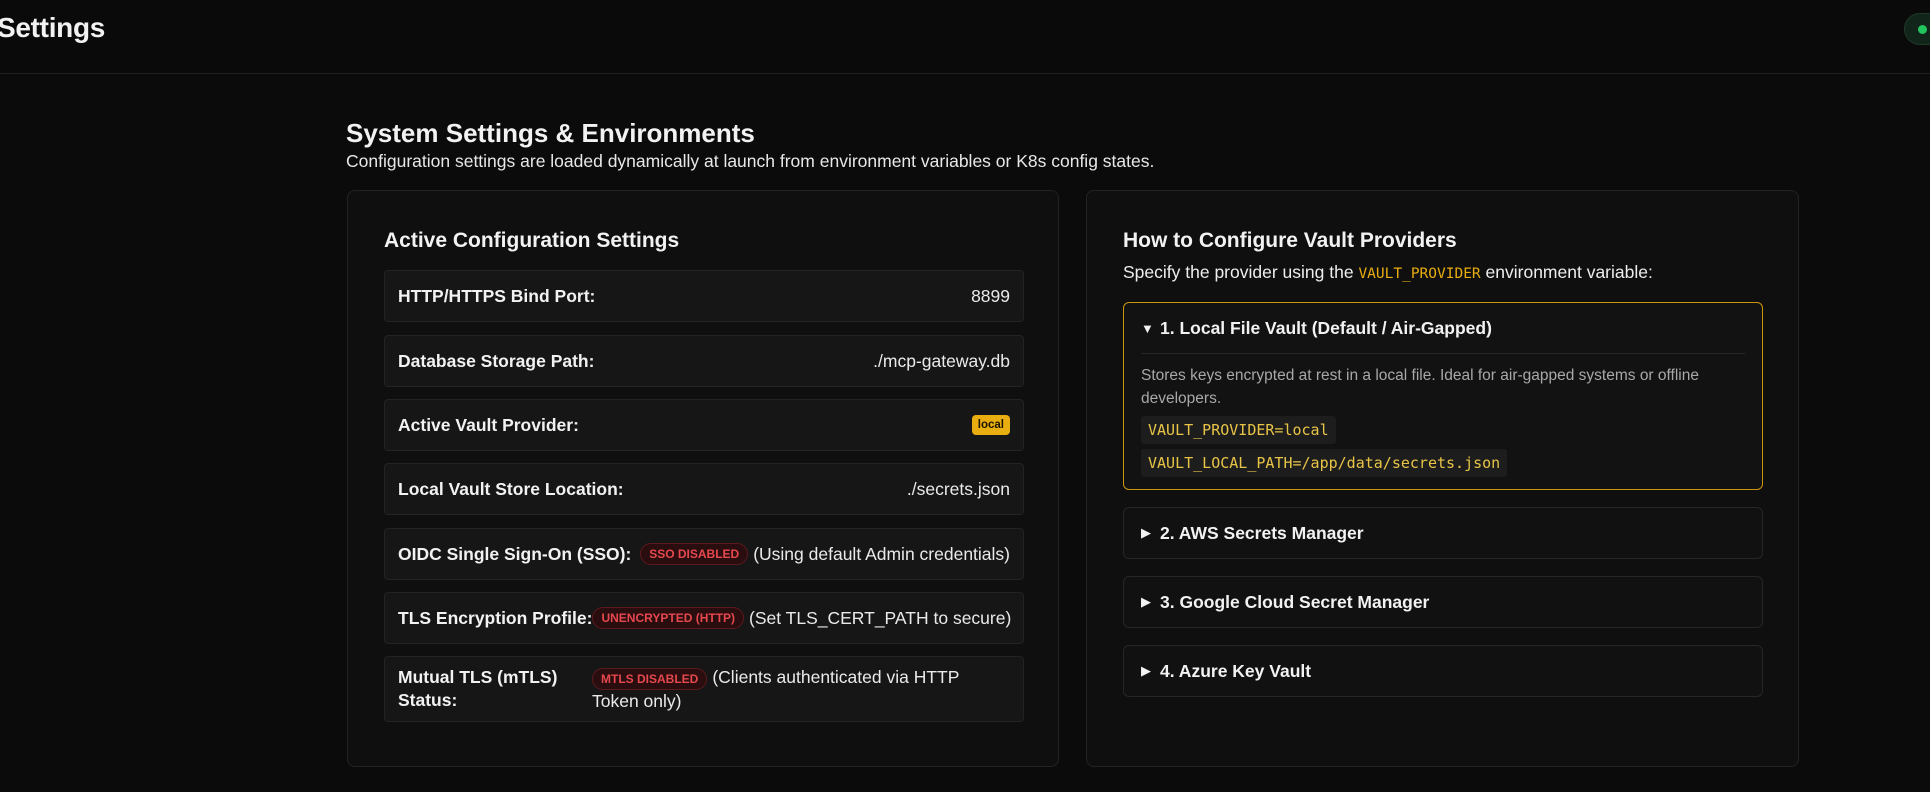  I want to click on config-value: ./mcp-gateway.db, so click(941, 360).